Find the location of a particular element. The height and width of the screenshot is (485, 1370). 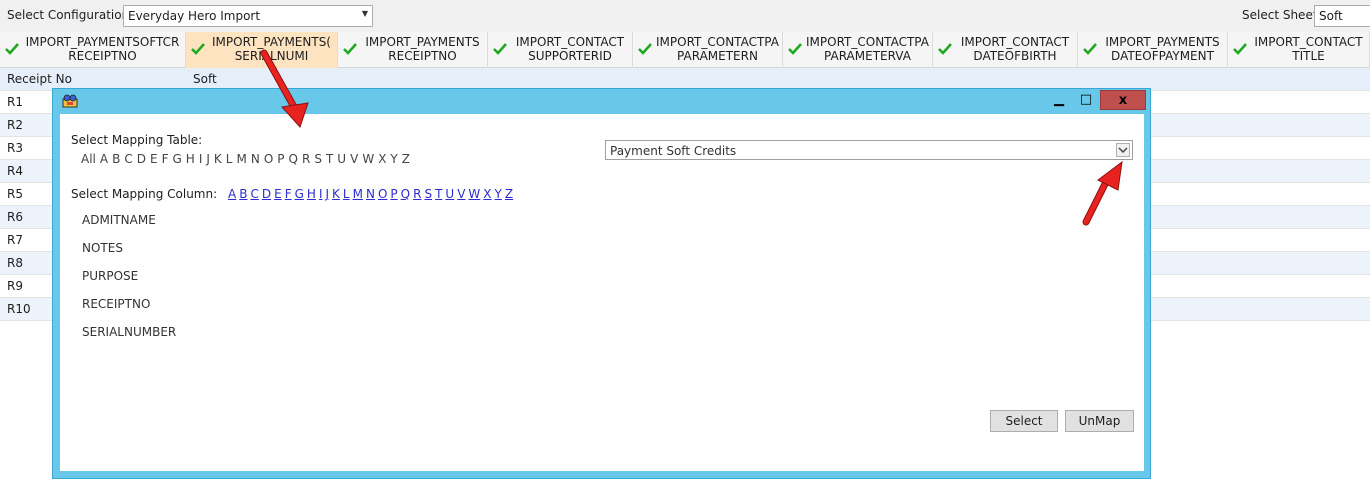

dialog-titlebar: ▁ □ x is located at coordinates (601, 101).